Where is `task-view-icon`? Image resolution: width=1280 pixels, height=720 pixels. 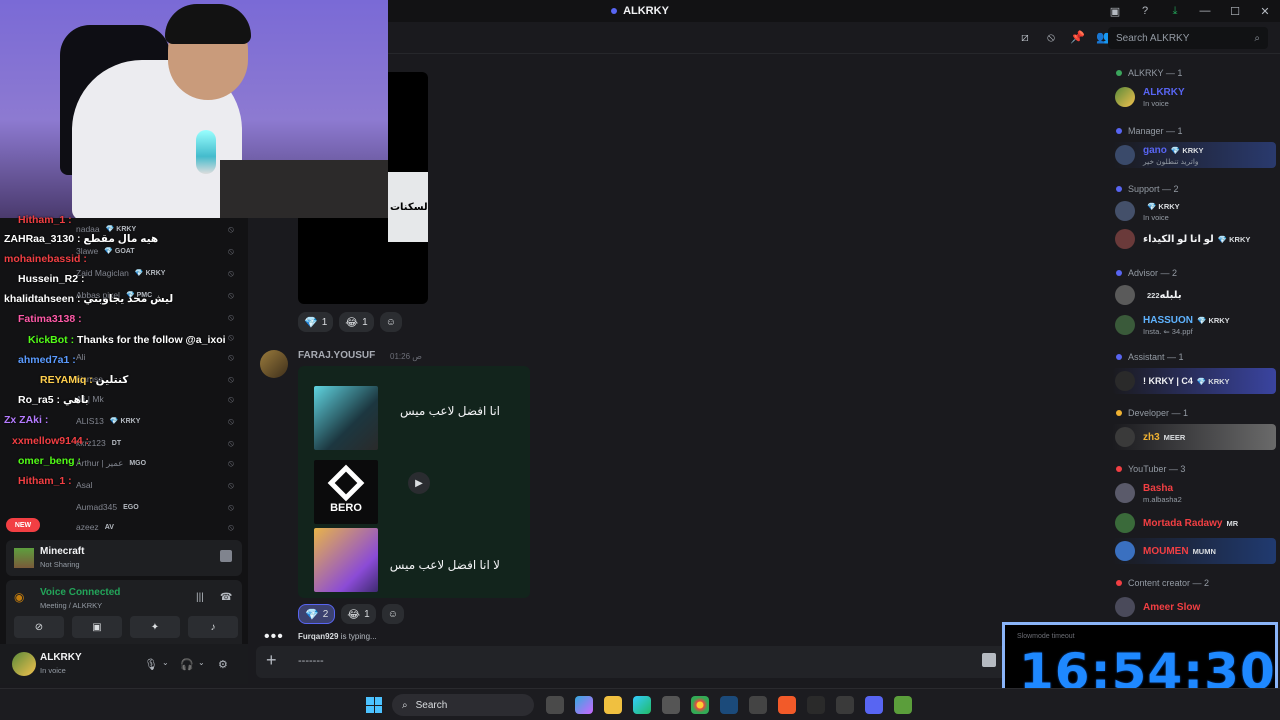 task-view-icon is located at coordinates (555, 705).